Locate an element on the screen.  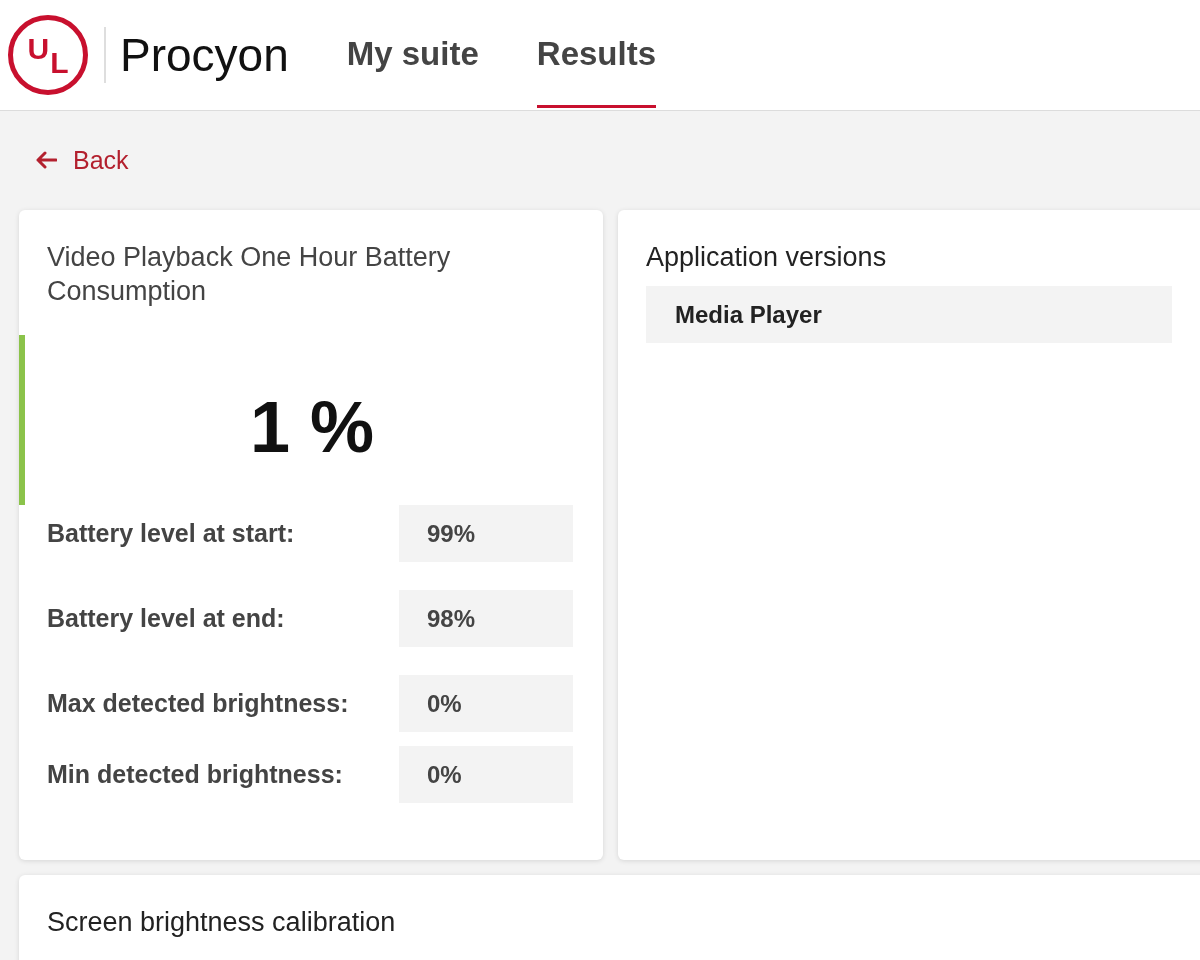
card-title: Video Playback One Hour Battery Consumption is located at coordinates (249, 274).